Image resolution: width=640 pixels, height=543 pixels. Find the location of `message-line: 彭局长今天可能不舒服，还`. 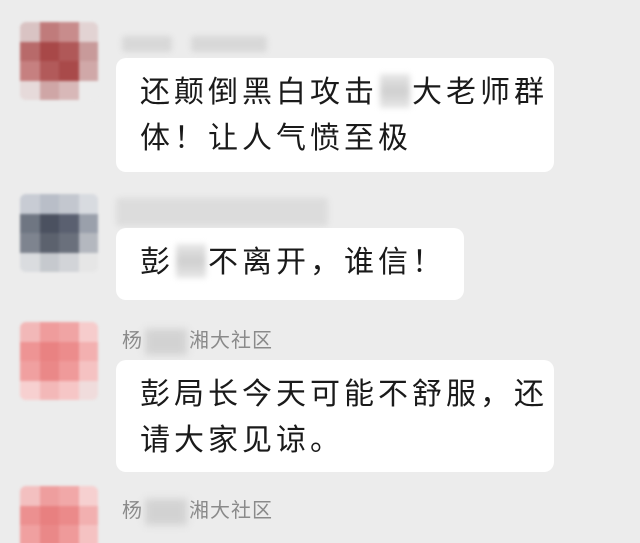

message-line: 彭局长今天可能不舒服，还 is located at coordinates (344, 394).